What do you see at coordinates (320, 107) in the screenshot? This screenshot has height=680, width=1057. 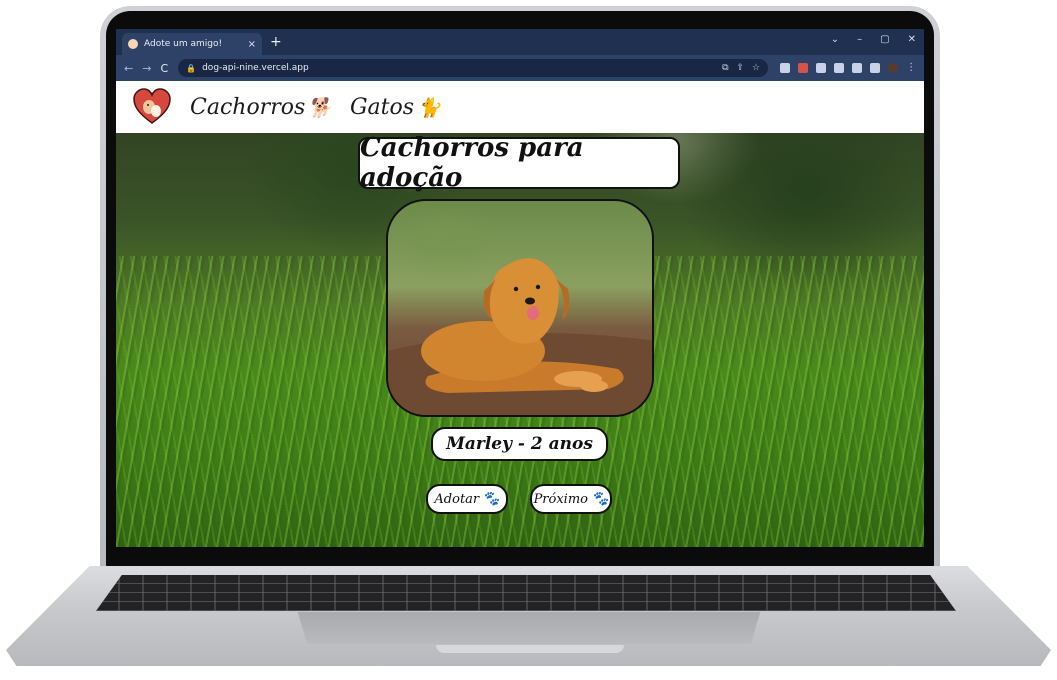 I see `dog-emoji-icon: 🐕` at bounding box center [320, 107].